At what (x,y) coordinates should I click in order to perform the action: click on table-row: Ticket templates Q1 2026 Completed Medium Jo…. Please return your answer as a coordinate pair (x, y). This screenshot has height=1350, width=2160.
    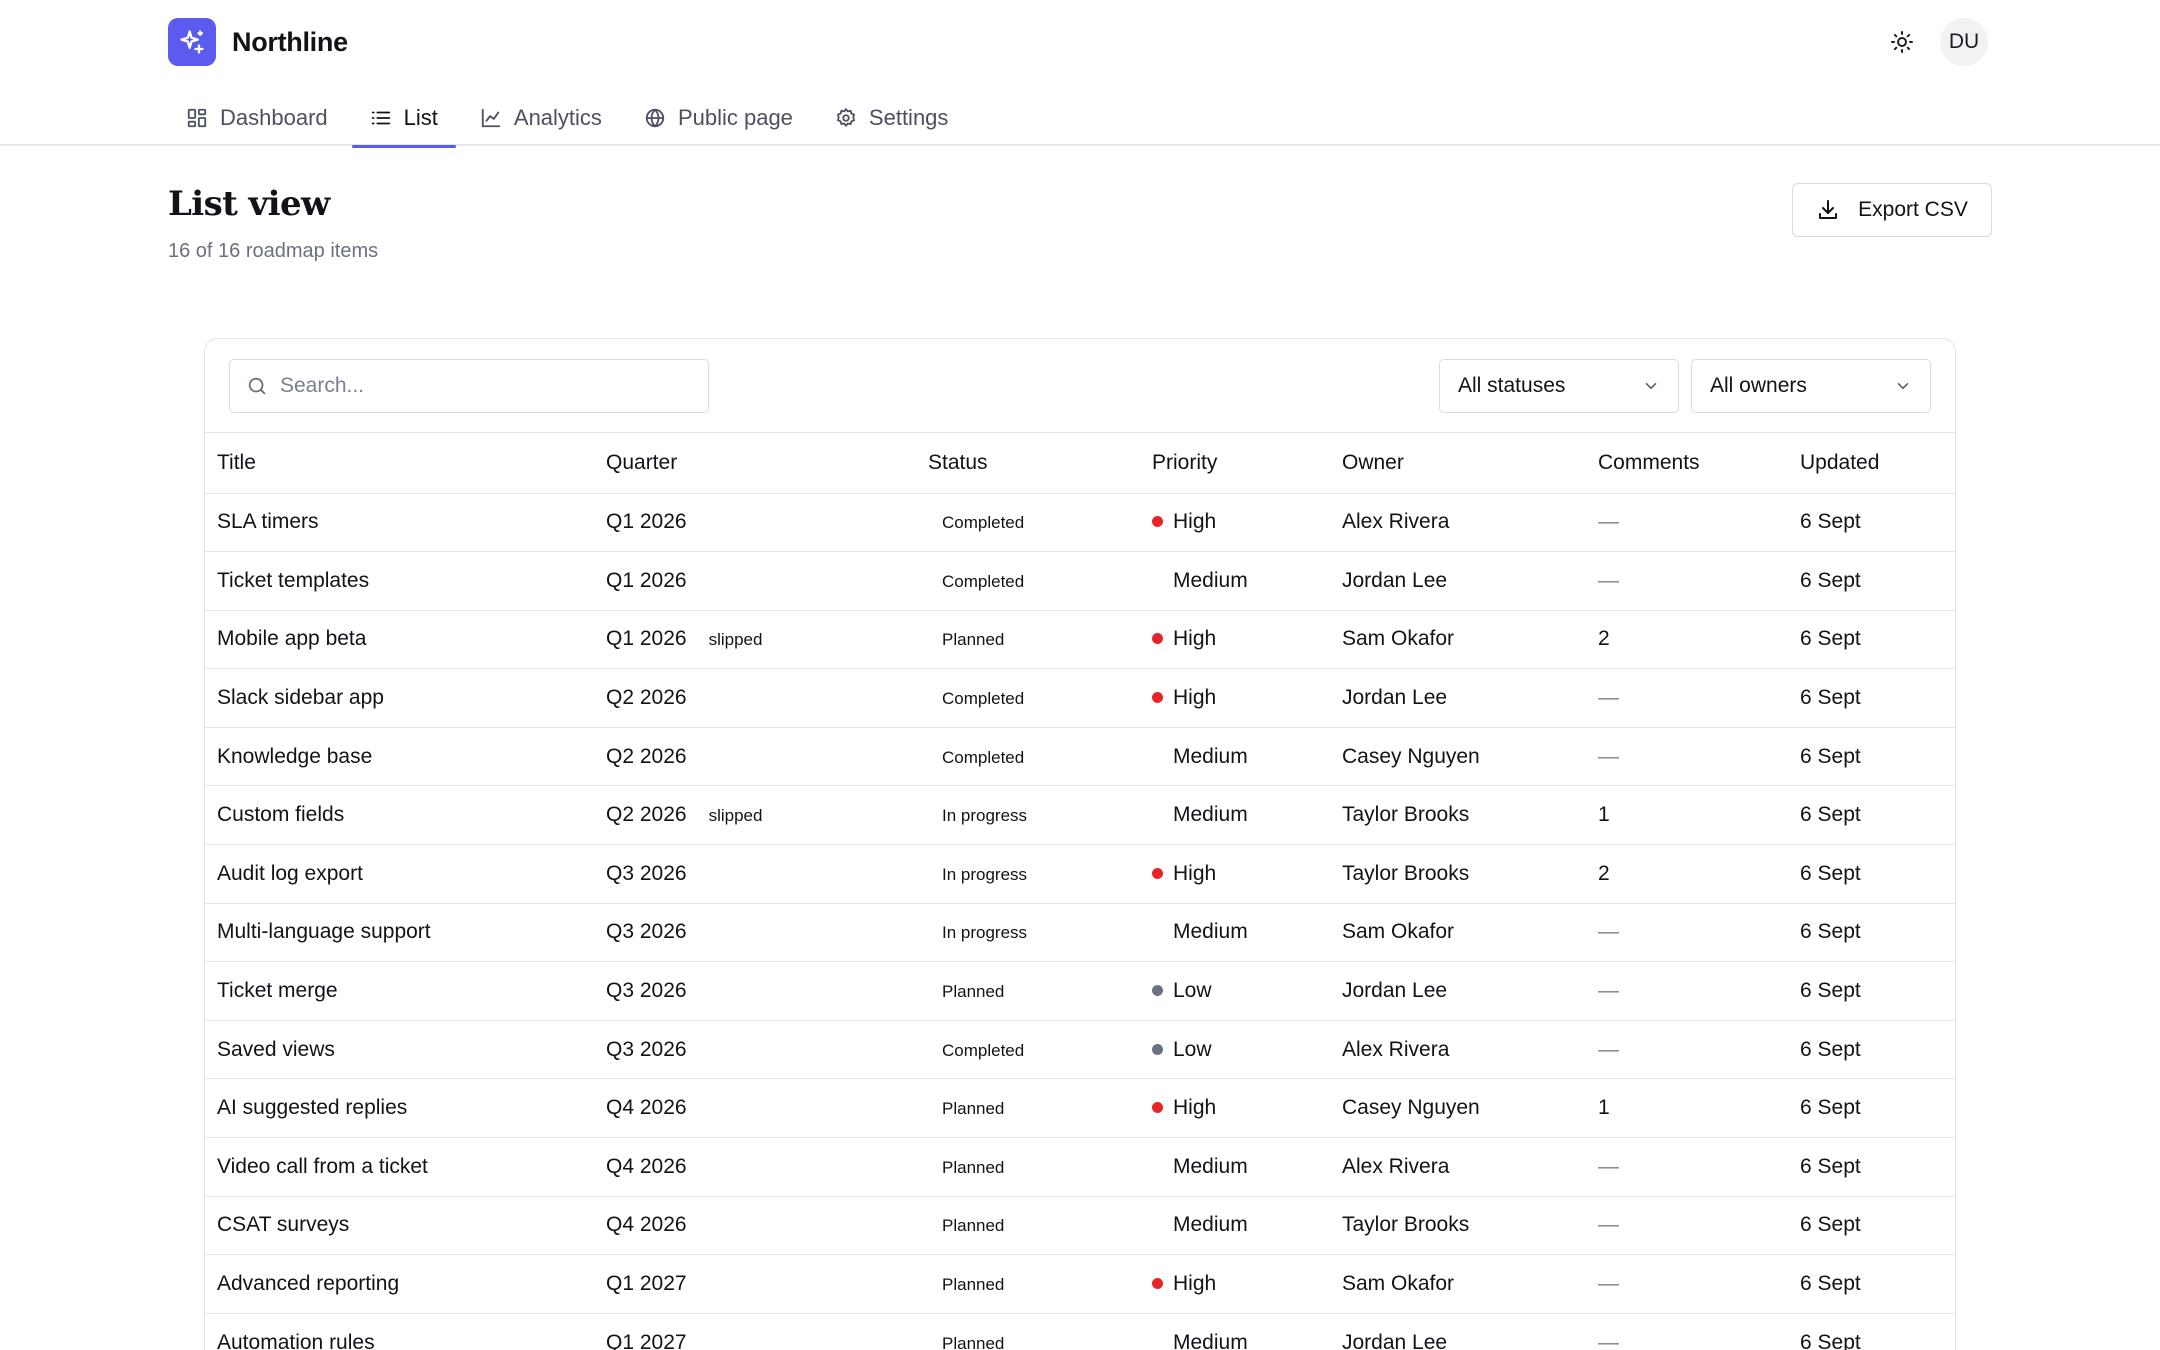
    Looking at the image, I should click on (1080, 581).